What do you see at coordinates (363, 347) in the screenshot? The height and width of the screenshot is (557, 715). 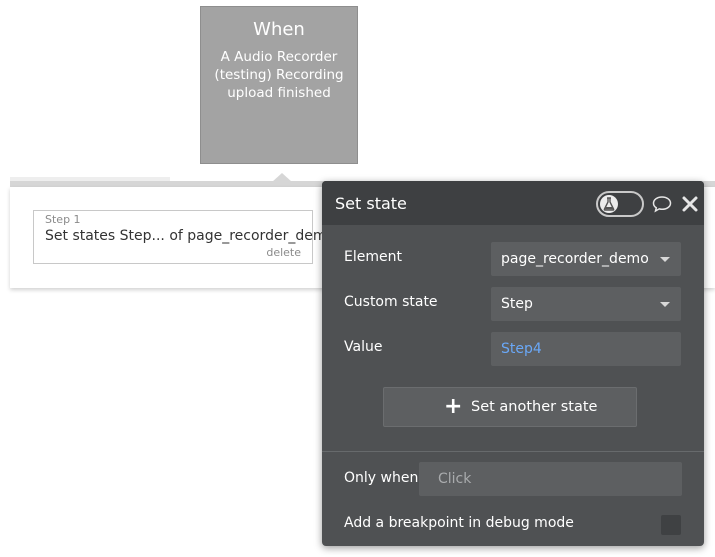 I see `value-label: Value` at bounding box center [363, 347].